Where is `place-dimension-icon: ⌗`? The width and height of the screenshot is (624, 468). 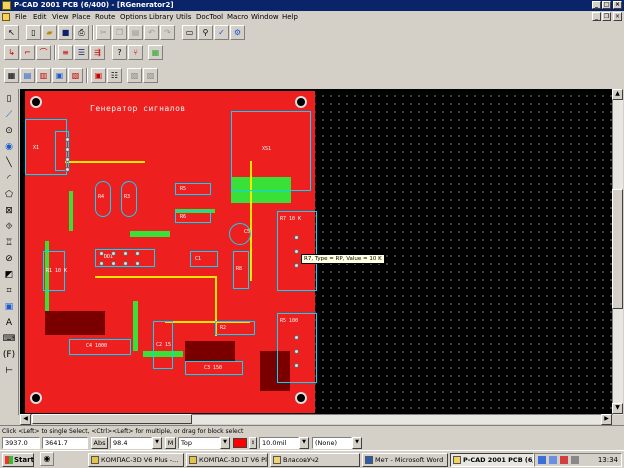 place-dimension-icon: ⌗ is located at coordinates (9, 291).